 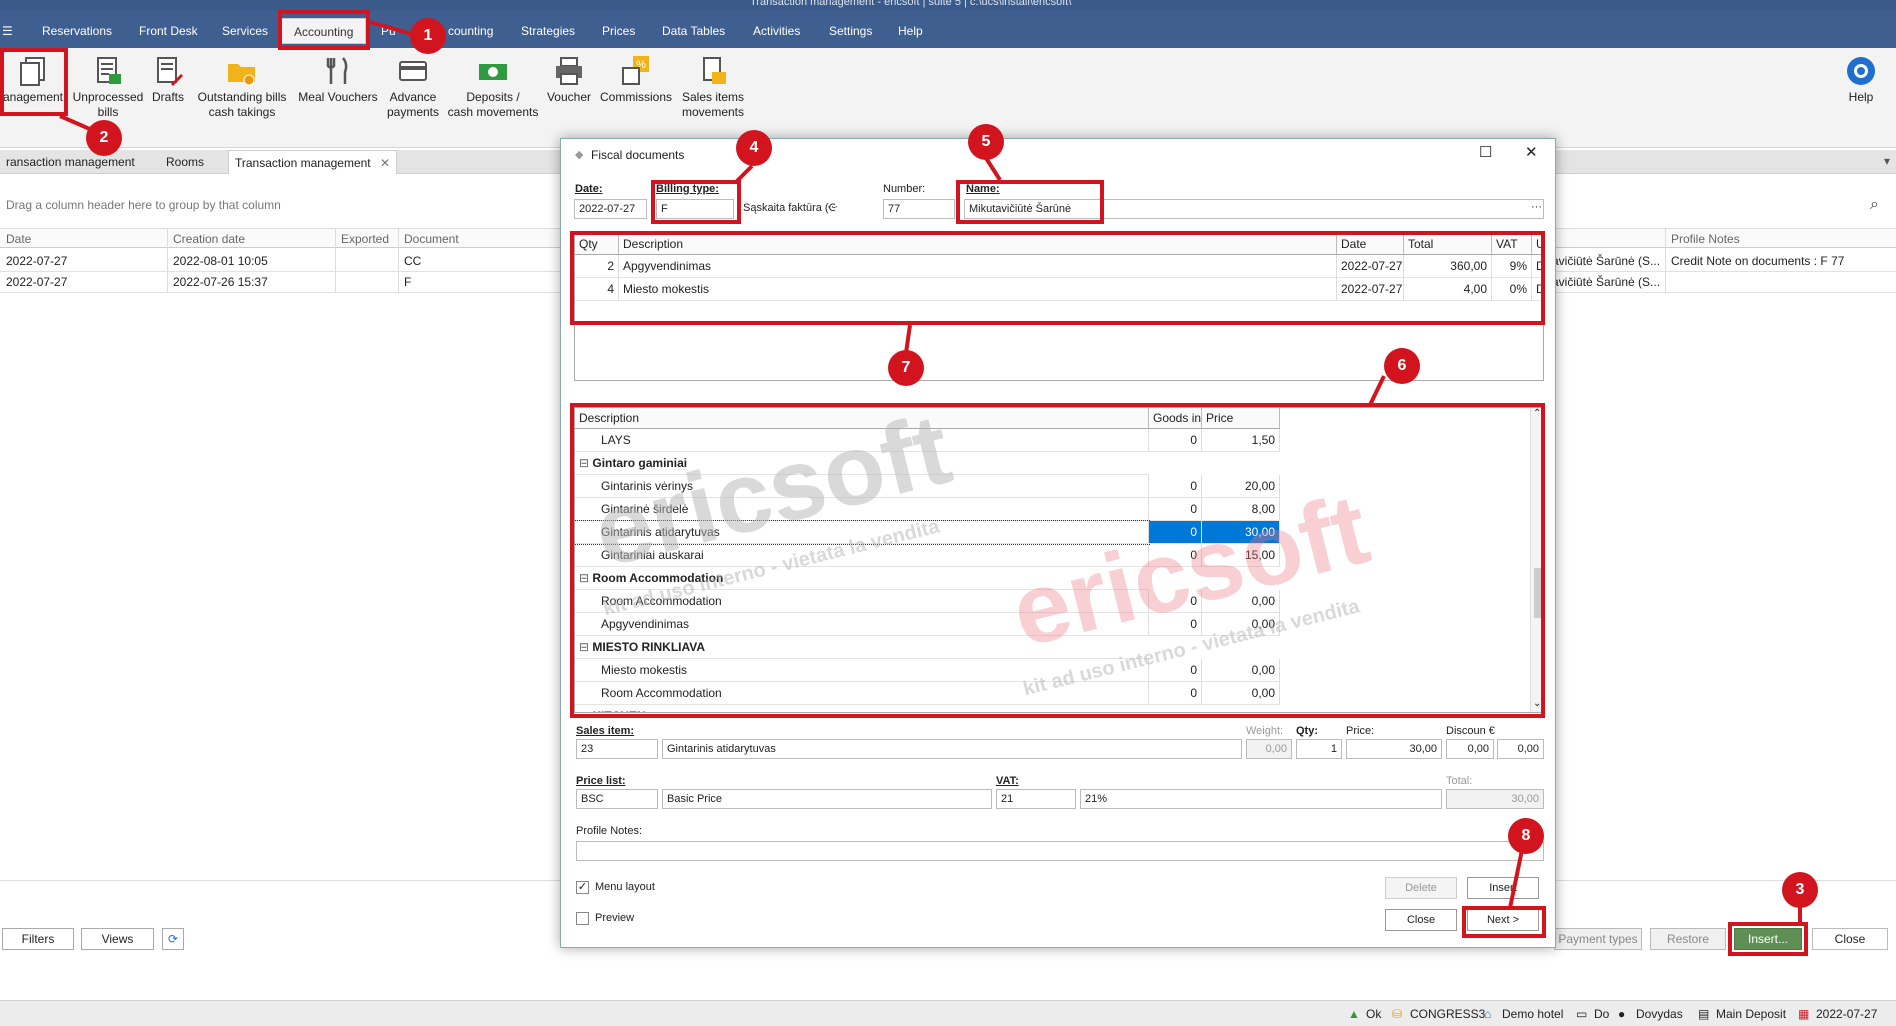 What do you see at coordinates (173, 939) in the screenshot?
I see `refresh-icon: ⟳` at bounding box center [173, 939].